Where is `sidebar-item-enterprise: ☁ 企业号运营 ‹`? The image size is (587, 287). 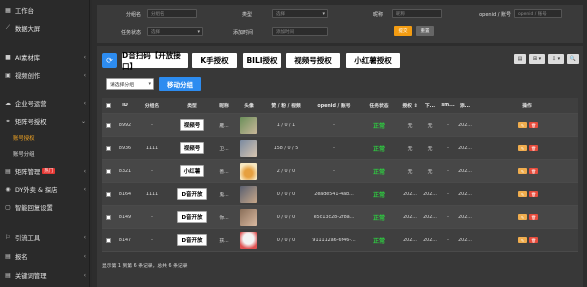
sidebar-item-enterprise: ☁ 企业号运营 ‹ is located at coordinates (45, 103).